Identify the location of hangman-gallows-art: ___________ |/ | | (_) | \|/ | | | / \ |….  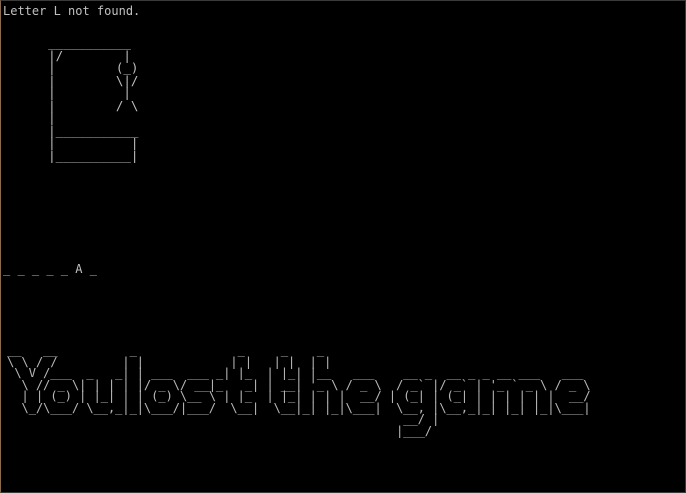
(93, 99).